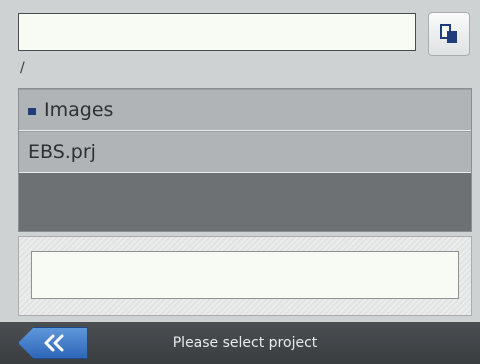 The height and width of the screenshot is (364, 480). I want to click on list-item-ebs-prj: EBS.prj, so click(245, 152).